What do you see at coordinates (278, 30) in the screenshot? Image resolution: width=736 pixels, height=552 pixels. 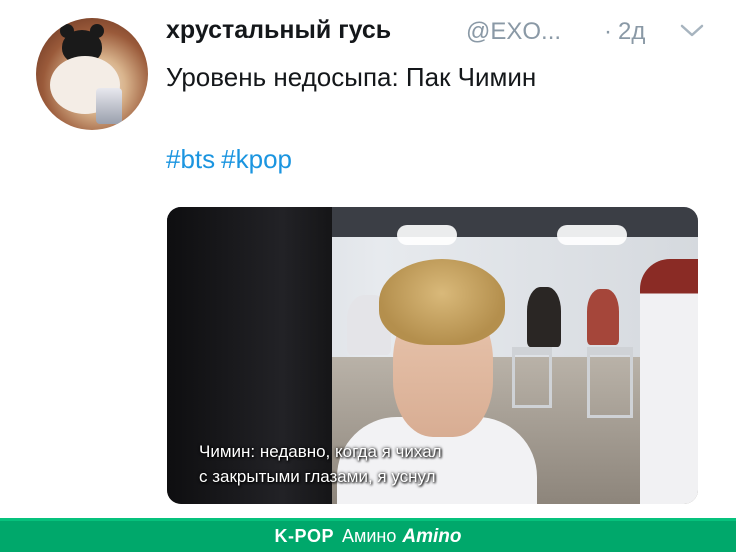 I see `author-name: хрустальный гусь` at bounding box center [278, 30].